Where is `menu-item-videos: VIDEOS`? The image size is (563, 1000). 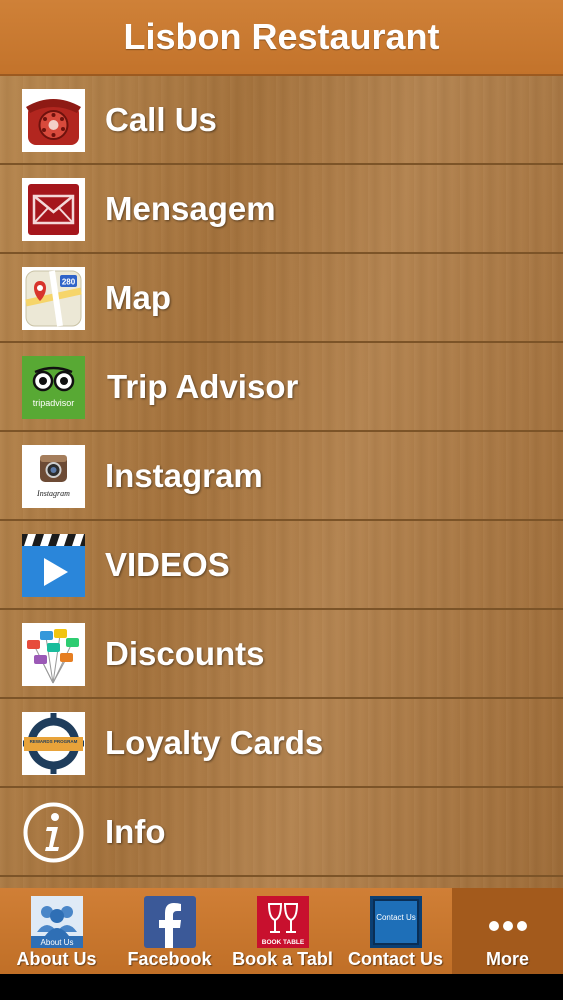 menu-item-videos: VIDEOS is located at coordinates (281, 565).